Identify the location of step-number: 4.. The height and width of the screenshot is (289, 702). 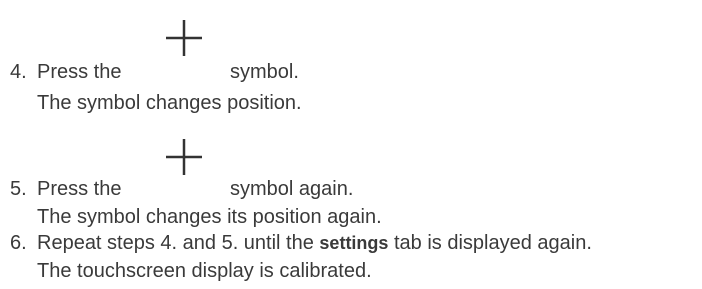
(18, 72).